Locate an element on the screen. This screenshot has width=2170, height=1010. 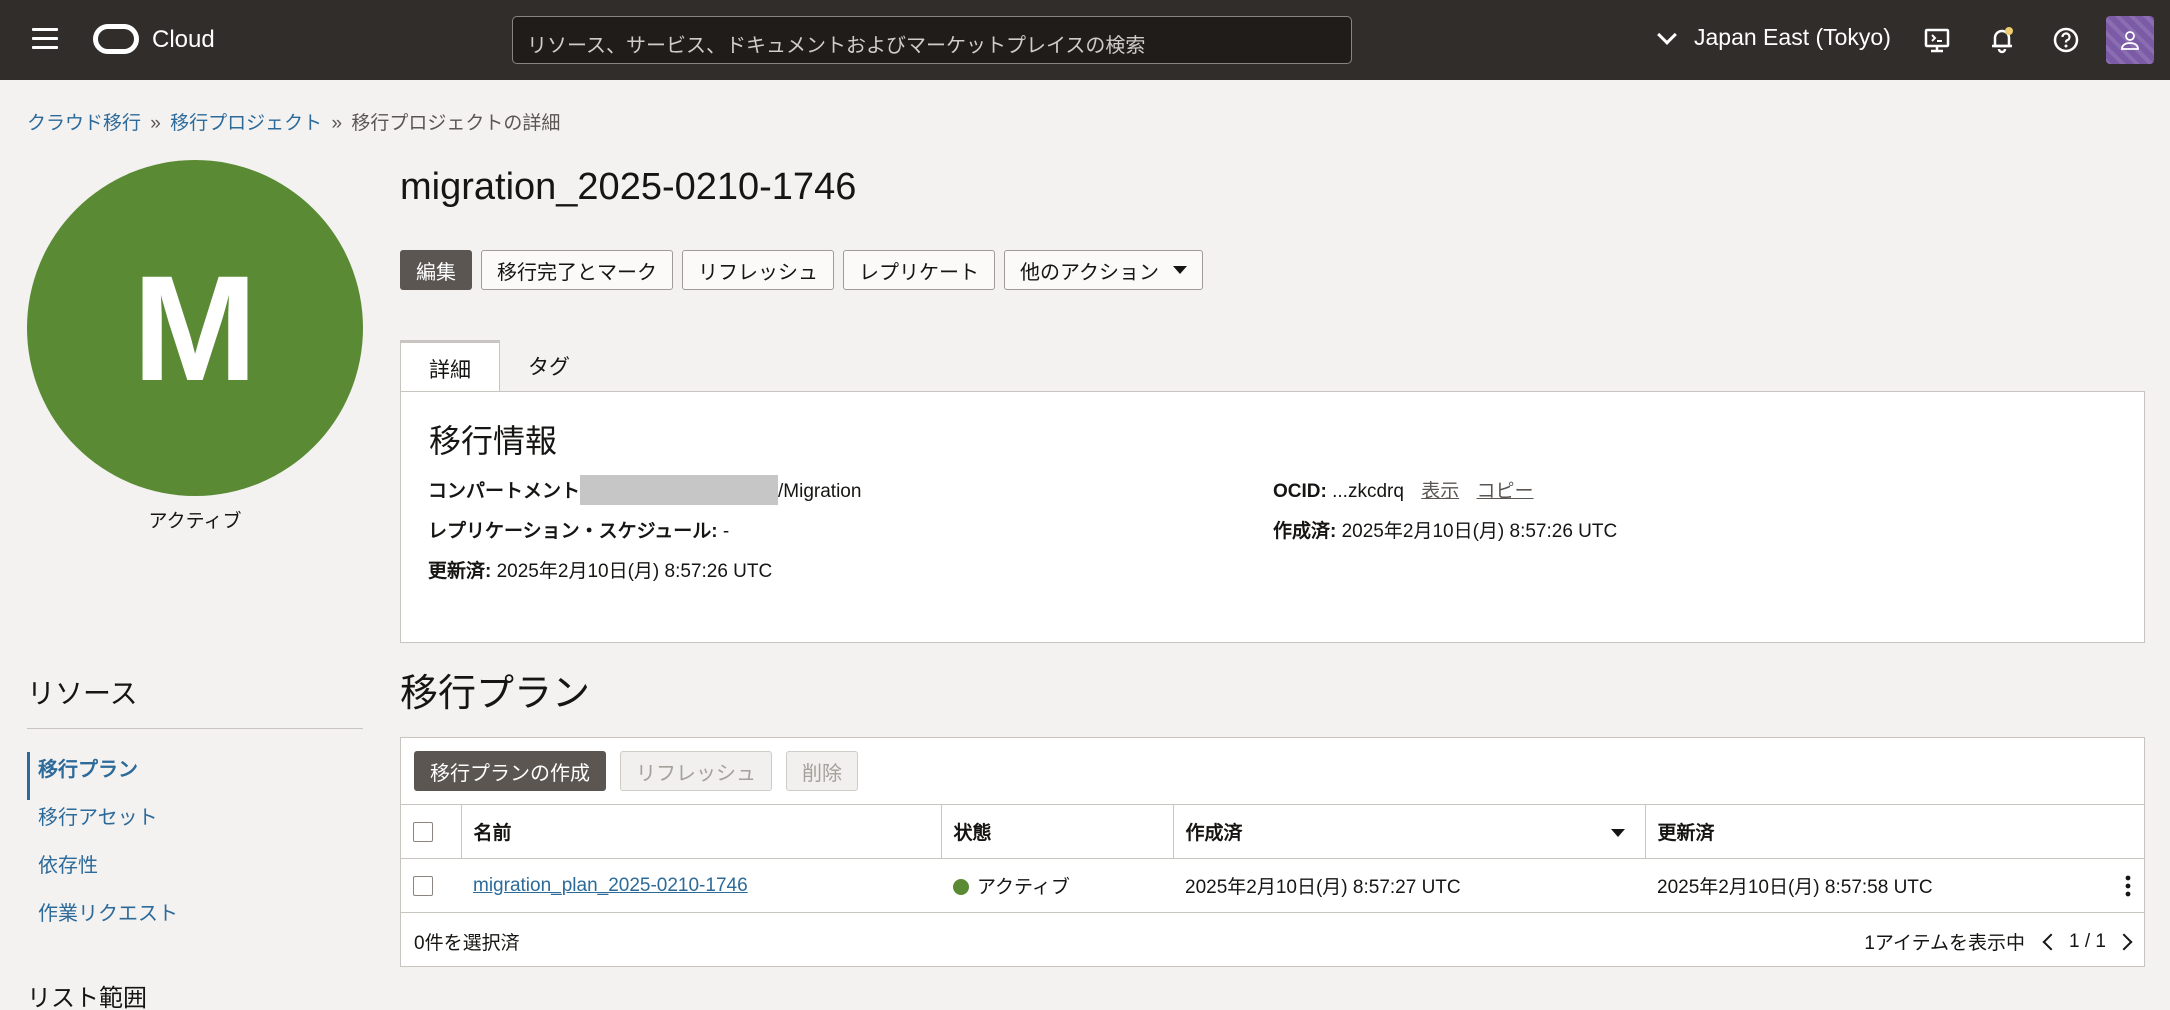
resource-item-work-requests: 作業リクエスト is located at coordinates (195, 920).